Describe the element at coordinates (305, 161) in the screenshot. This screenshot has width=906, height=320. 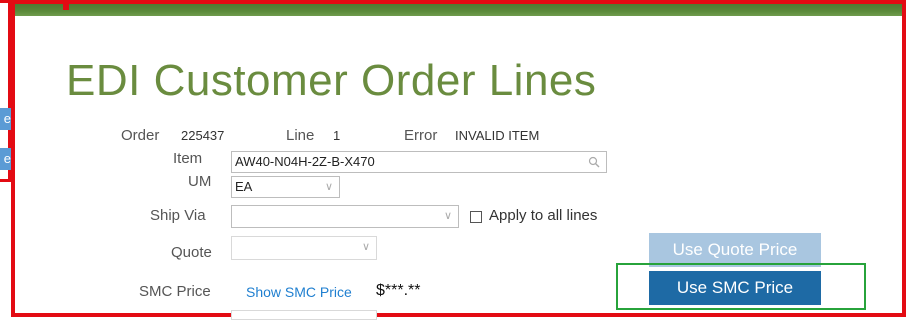
I see `item-value: AW40-N04H-2Z-B-X470` at that location.